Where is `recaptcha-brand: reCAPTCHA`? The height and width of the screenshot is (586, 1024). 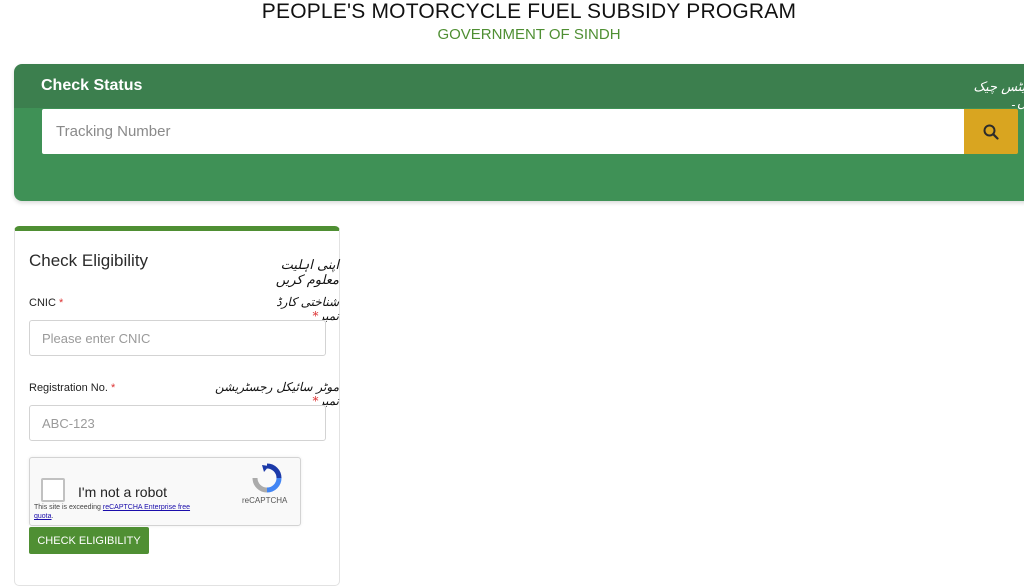 recaptcha-brand: reCAPTCHA is located at coordinates (265, 500).